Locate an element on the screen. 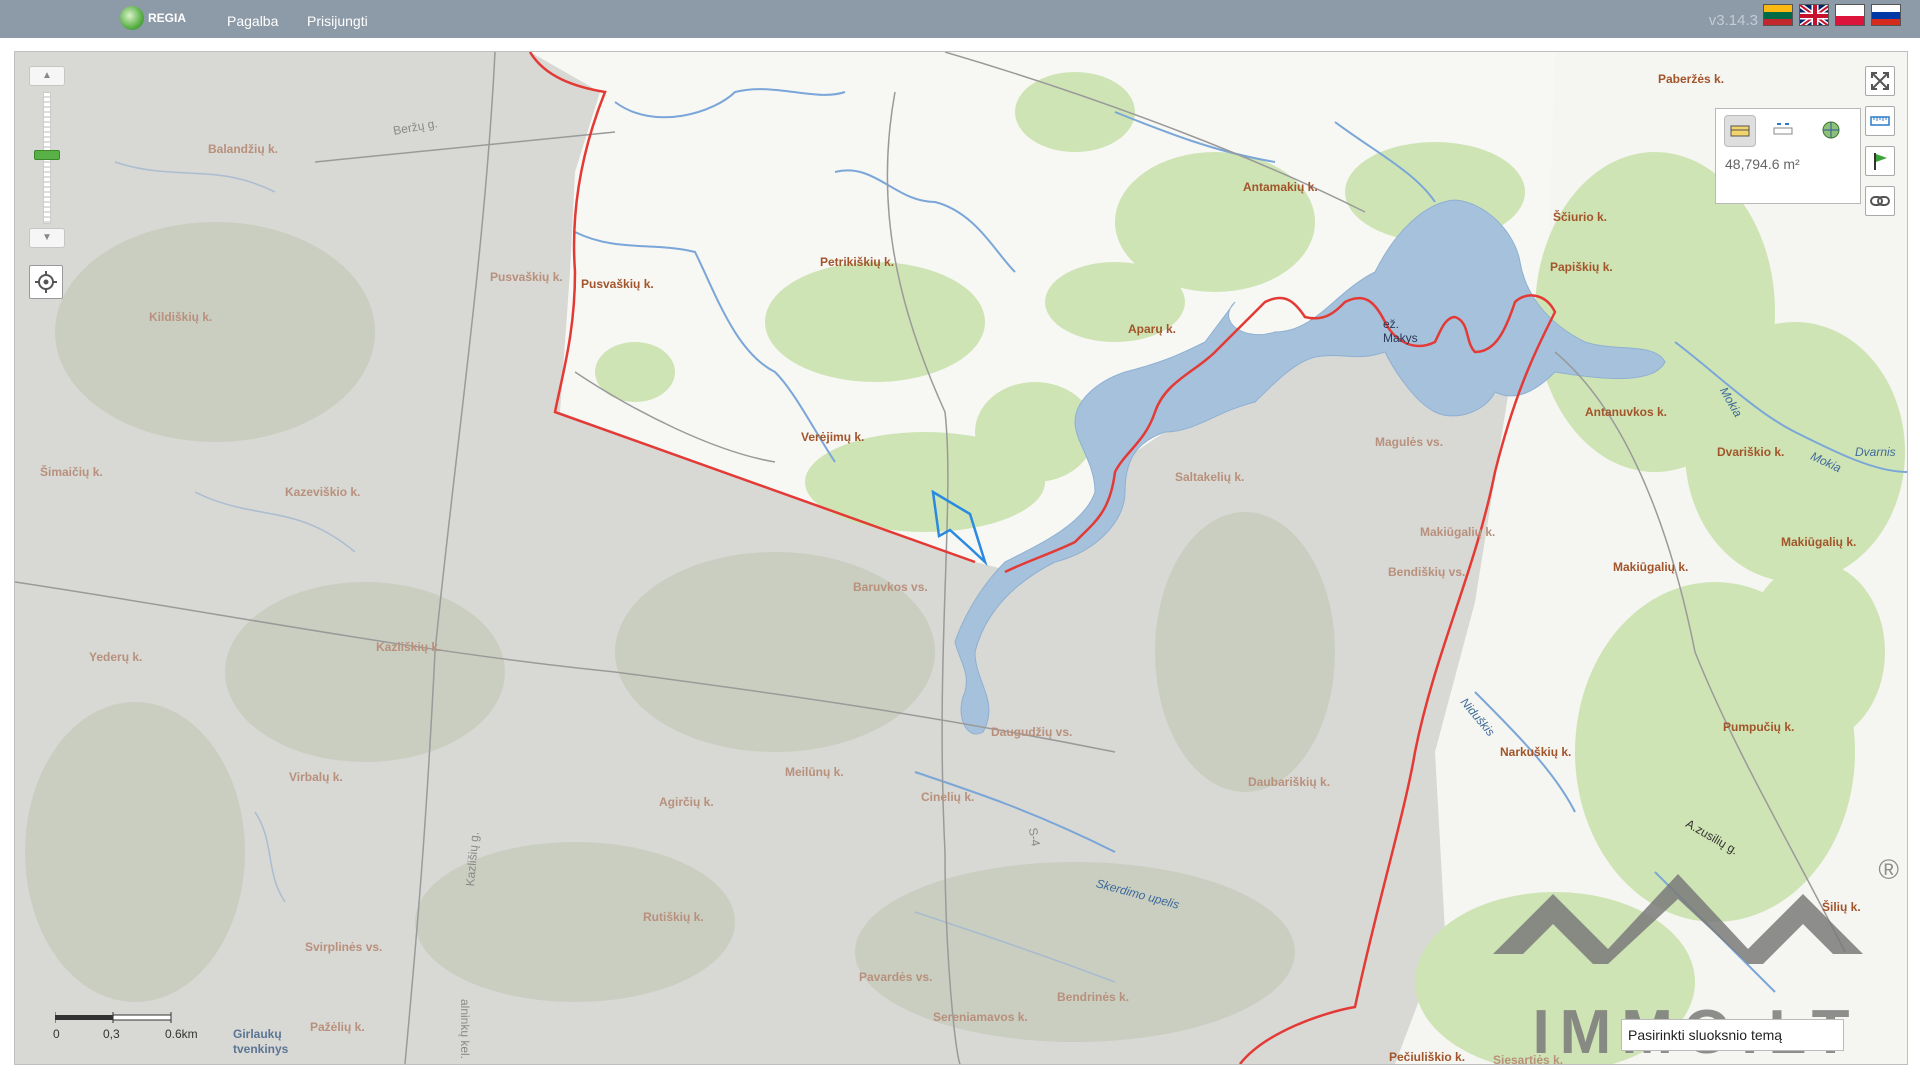 Image resolution: width=1920 pixels, height=1080 pixels. village-label: Rutiškių k. is located at coordinates (673, 917).